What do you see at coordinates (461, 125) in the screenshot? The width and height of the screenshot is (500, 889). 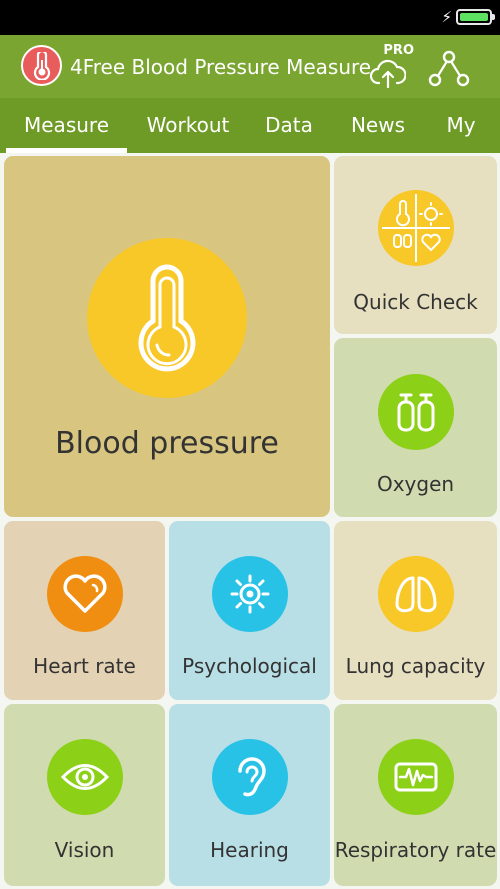 I see `tab-my: My` at bounding box center [461, 125].